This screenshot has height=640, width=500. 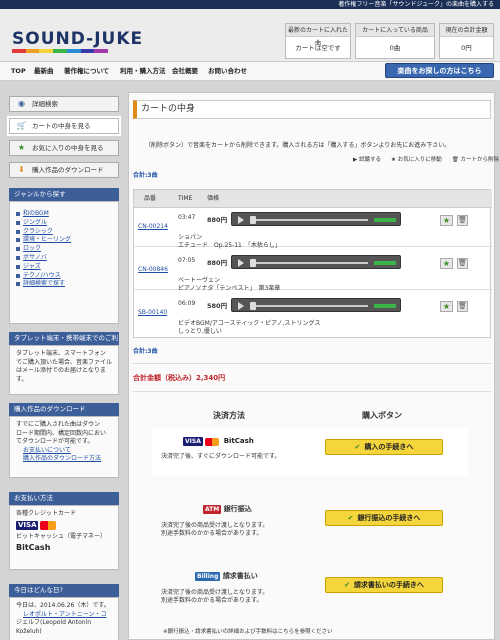 What do you see at coordinates (145, 351) in the screenshot?
I see `cart-count-bottom: 合計:3曲` at bounding box center [145, 351].